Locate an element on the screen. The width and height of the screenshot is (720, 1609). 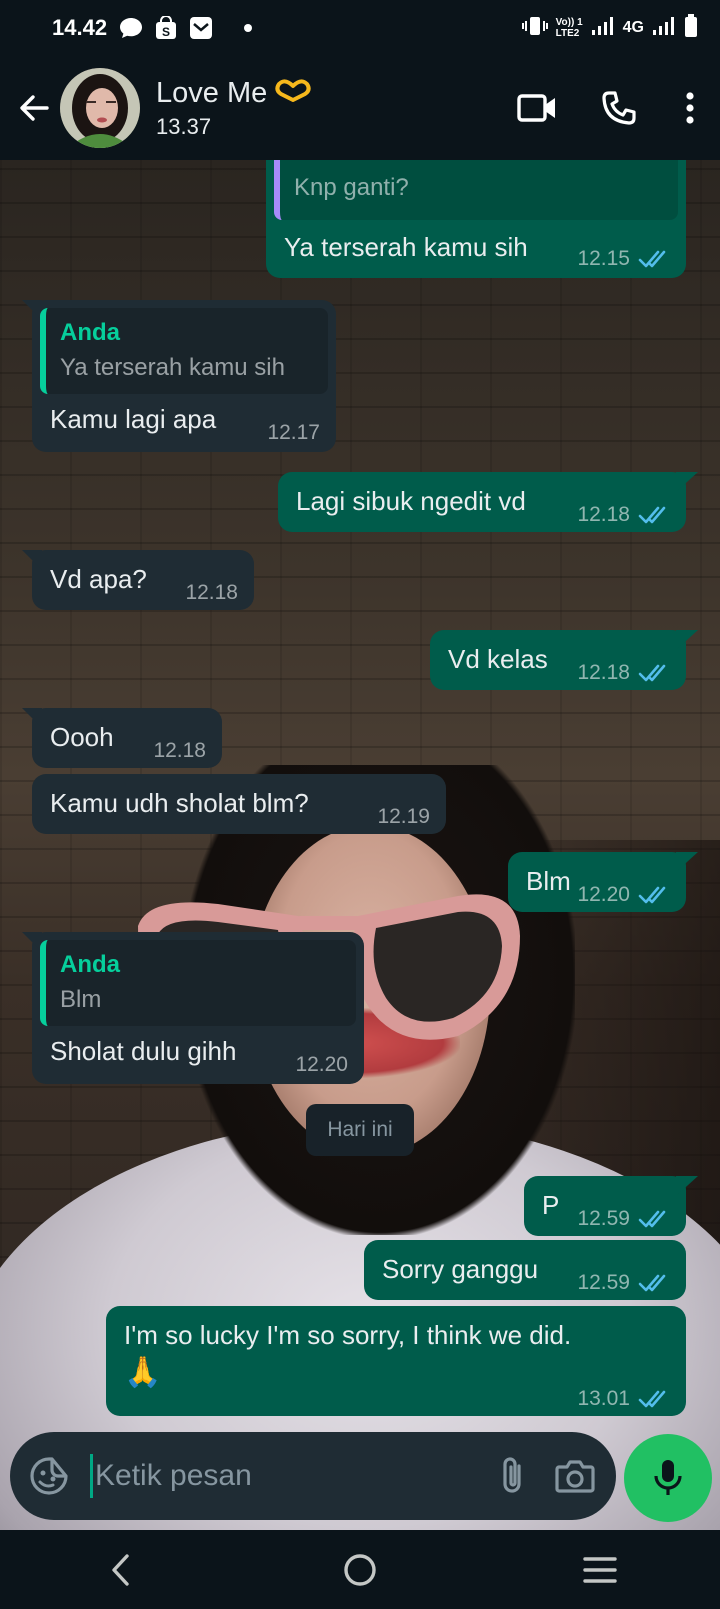
volte-bottom: LTE2 is located at coordinates (567, 33).